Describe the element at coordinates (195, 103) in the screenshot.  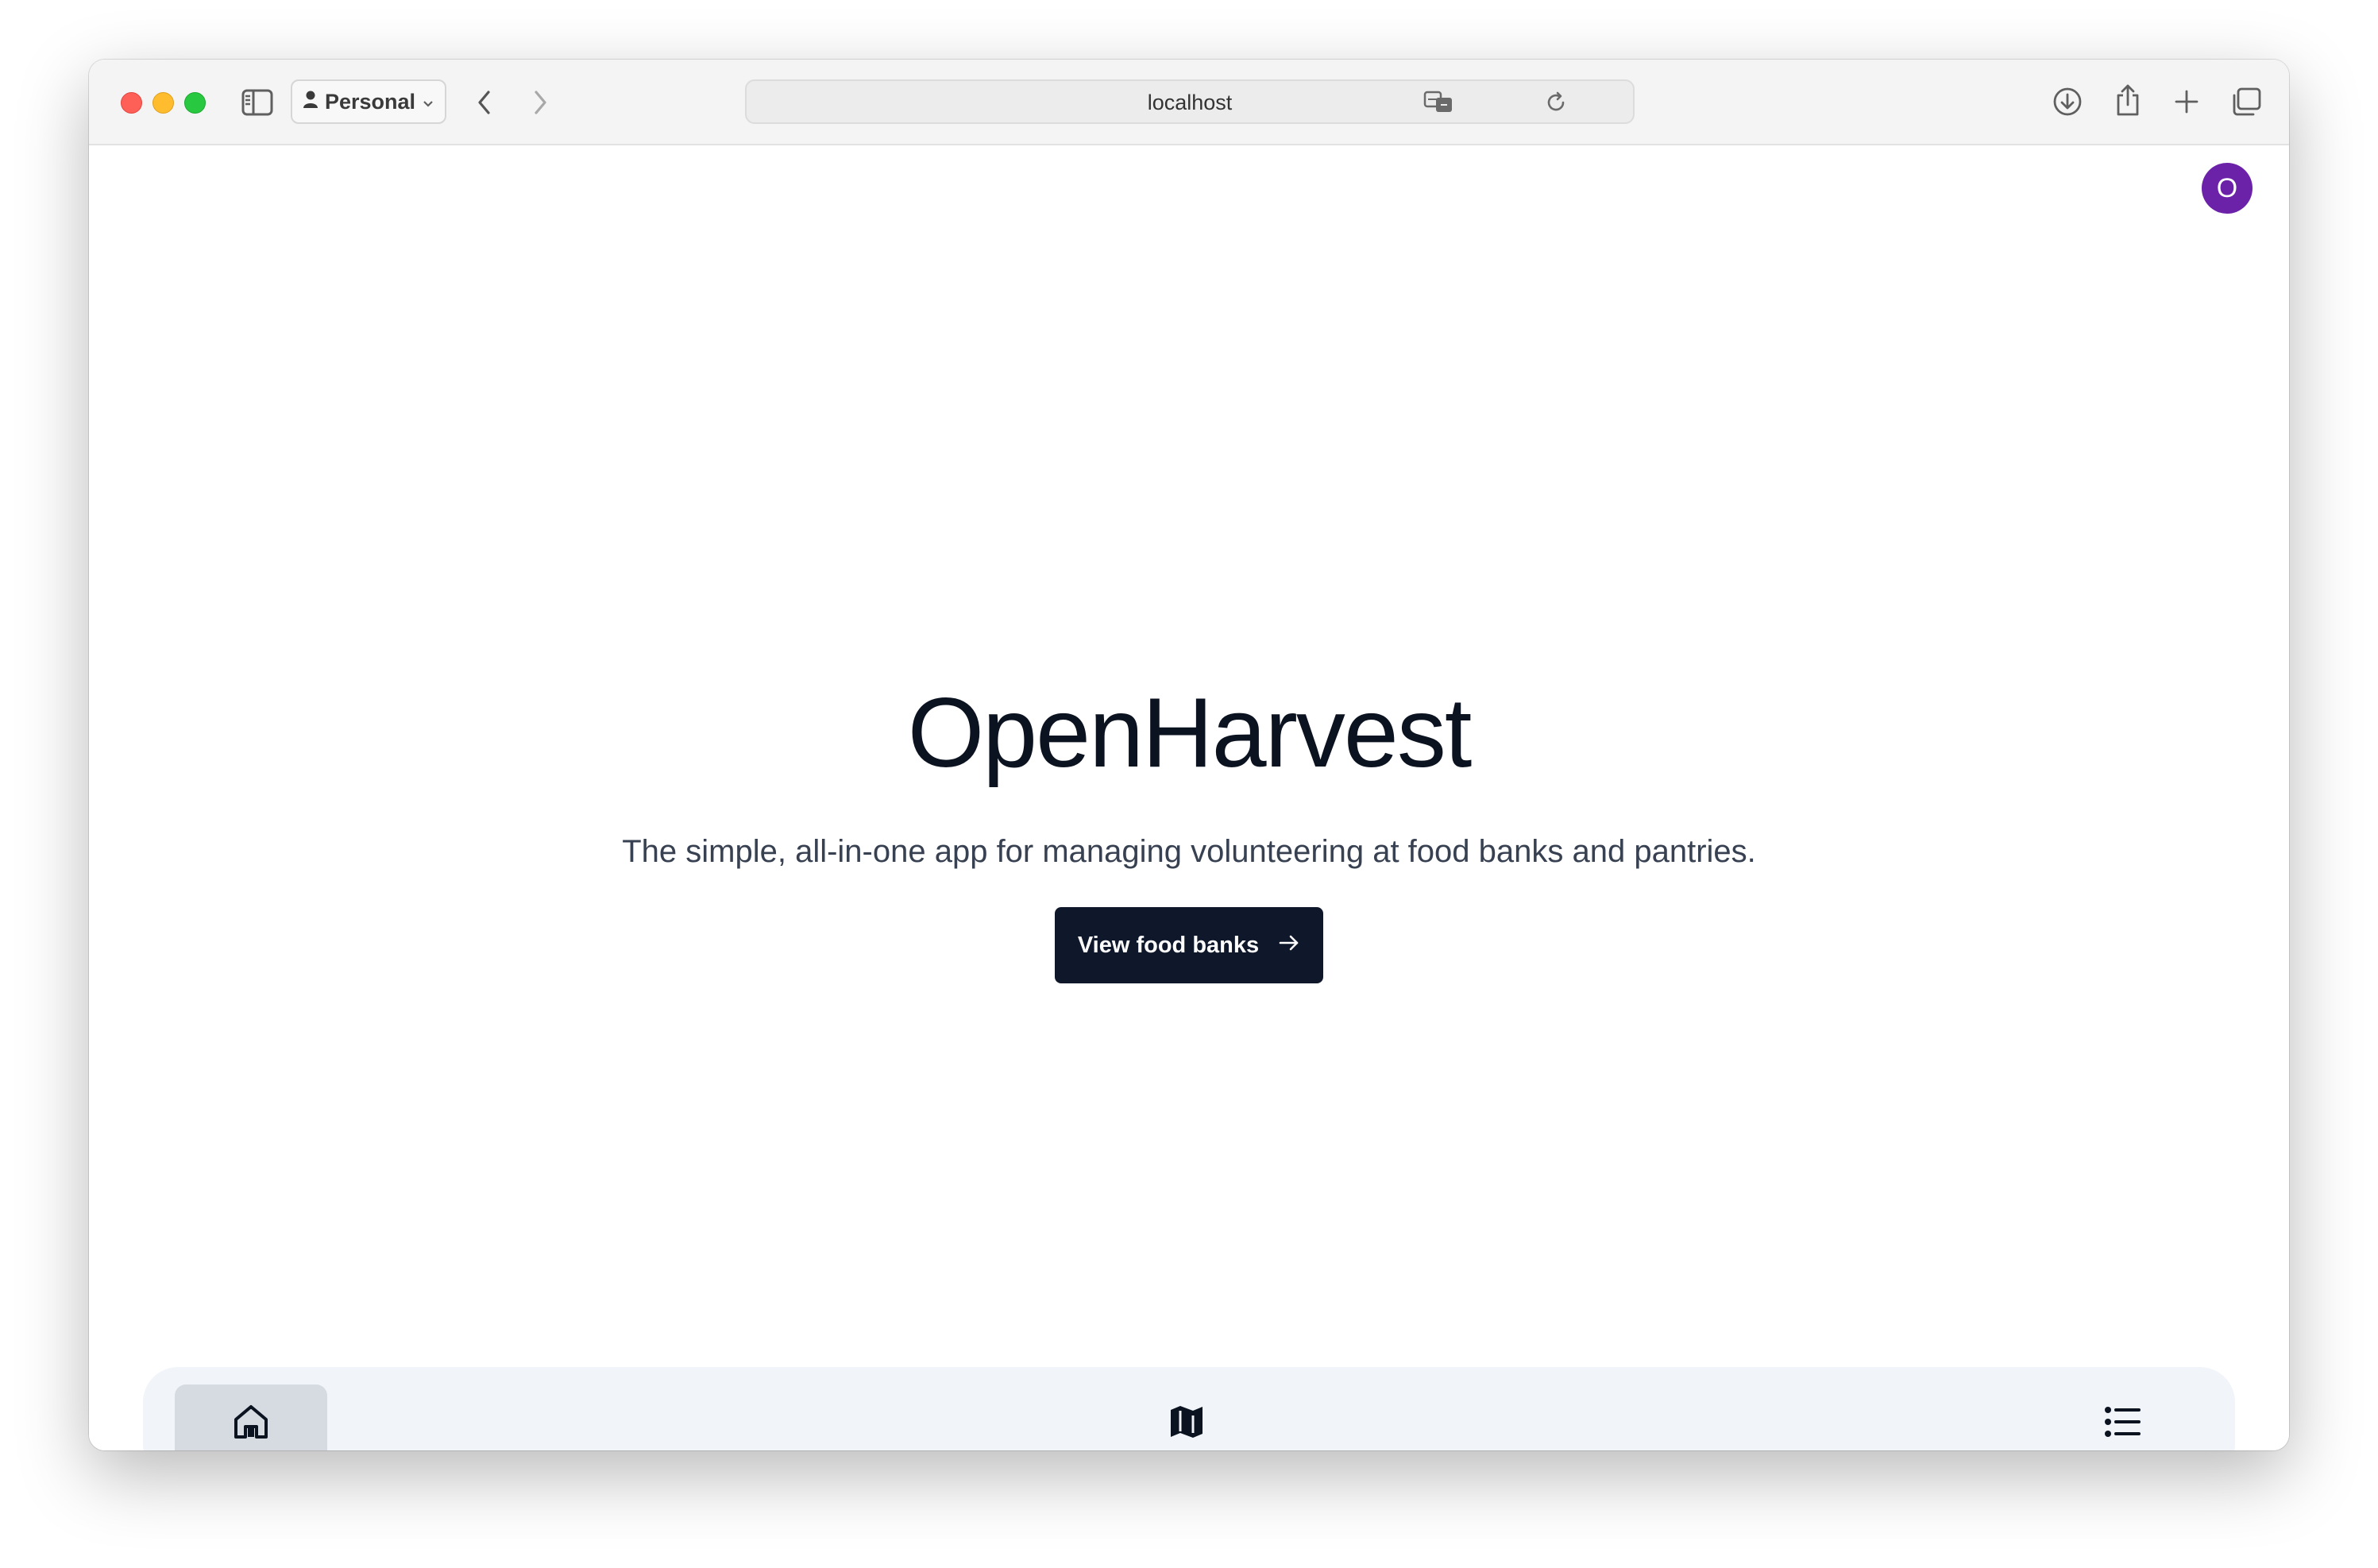
I see `maximize-window-button` at that location.